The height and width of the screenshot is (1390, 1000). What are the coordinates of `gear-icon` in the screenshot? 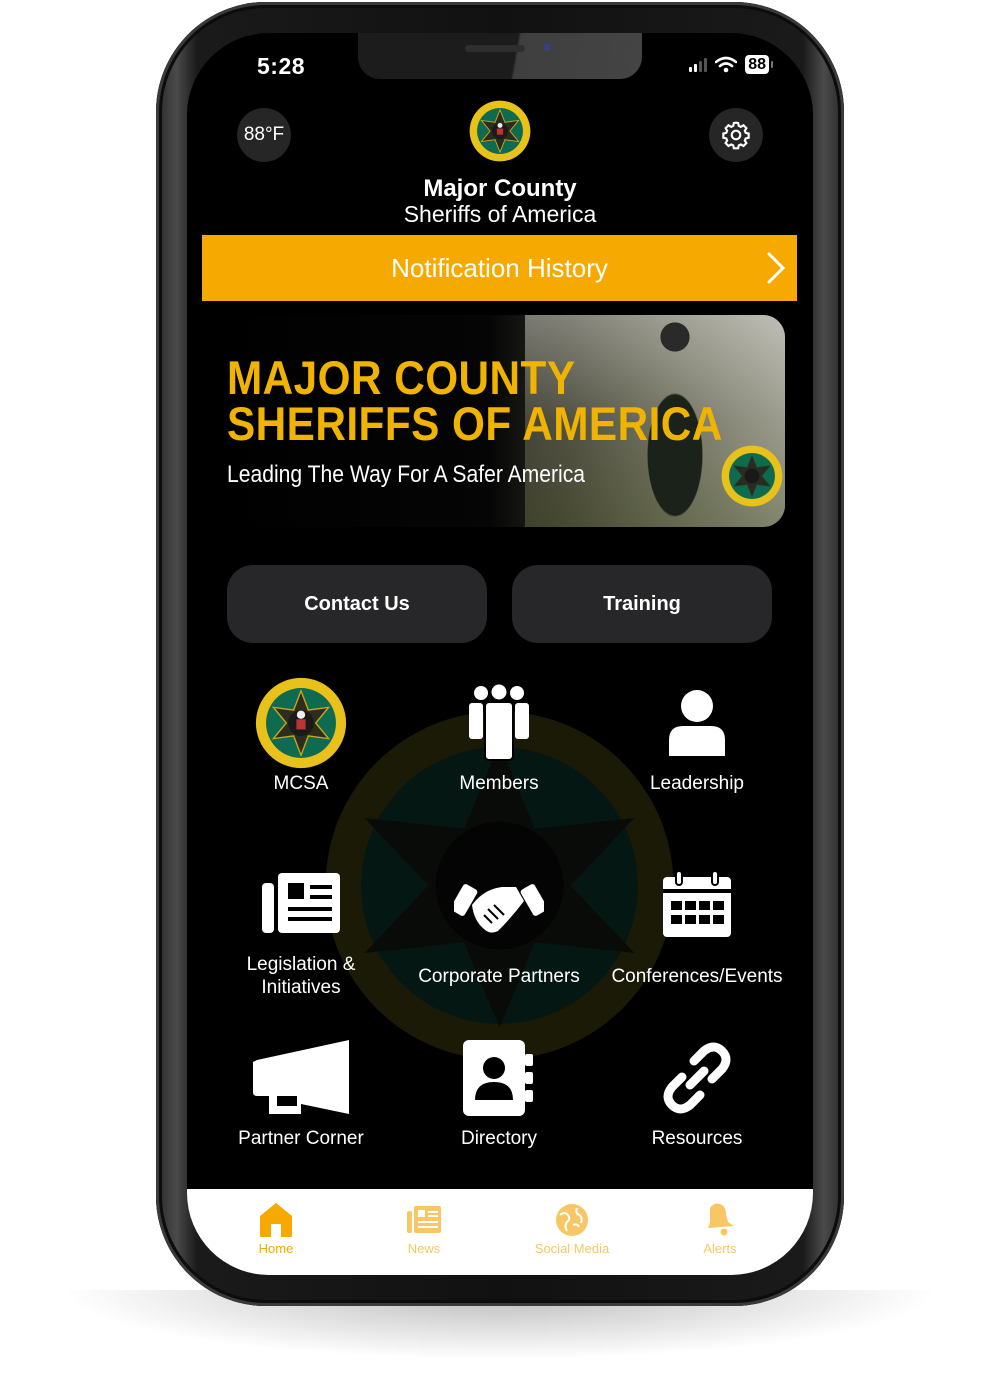 It's located at (736, 135).